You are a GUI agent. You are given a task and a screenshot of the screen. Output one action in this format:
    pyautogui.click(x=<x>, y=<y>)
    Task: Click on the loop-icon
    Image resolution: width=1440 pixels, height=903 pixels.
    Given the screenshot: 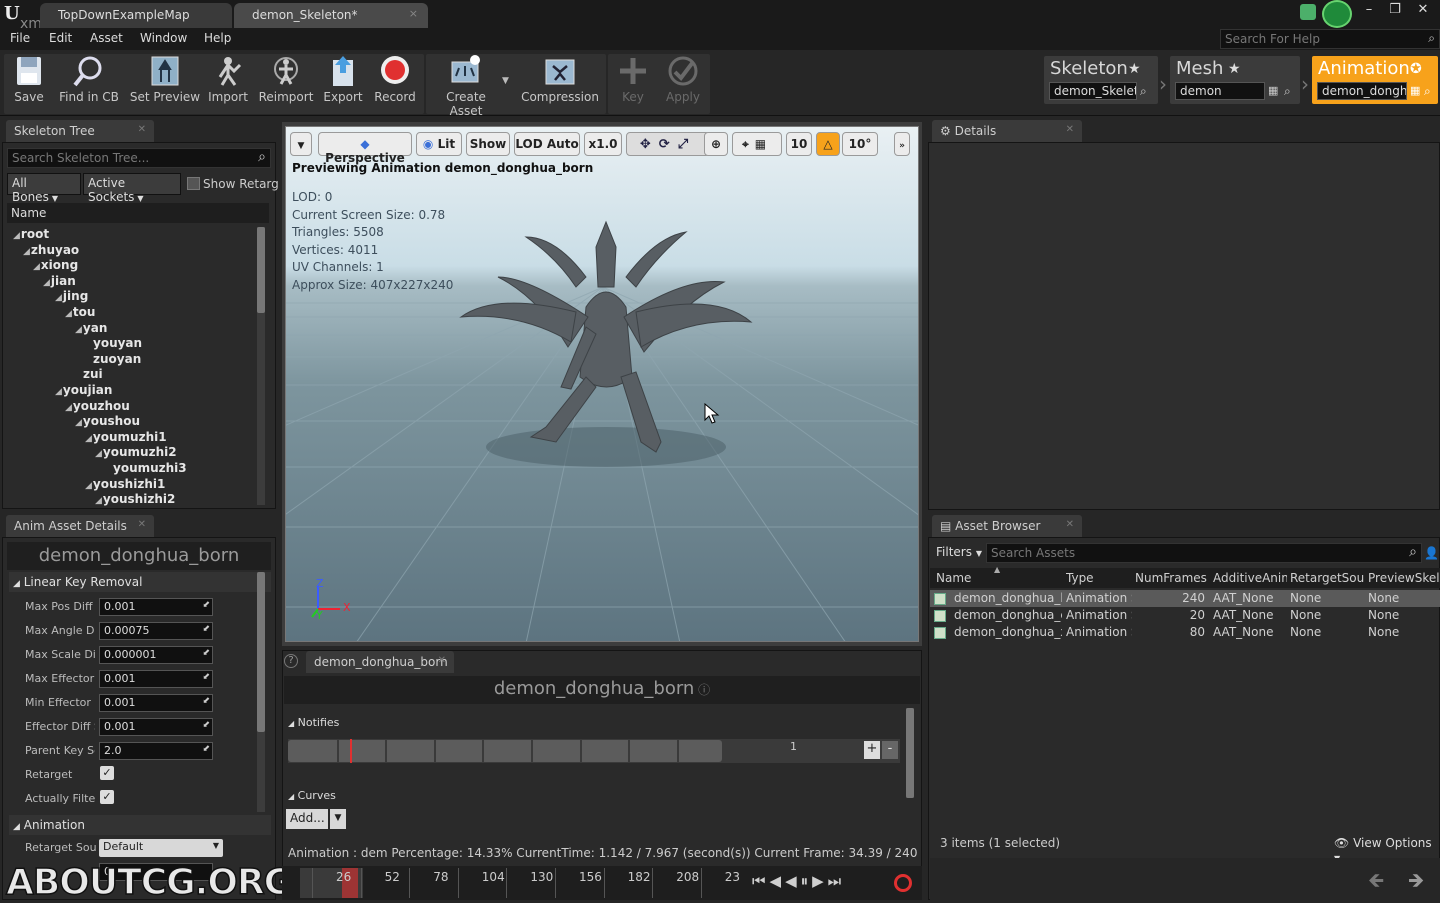 What is the action you would take?
    pyautogui.click(x=903, y=883)
    